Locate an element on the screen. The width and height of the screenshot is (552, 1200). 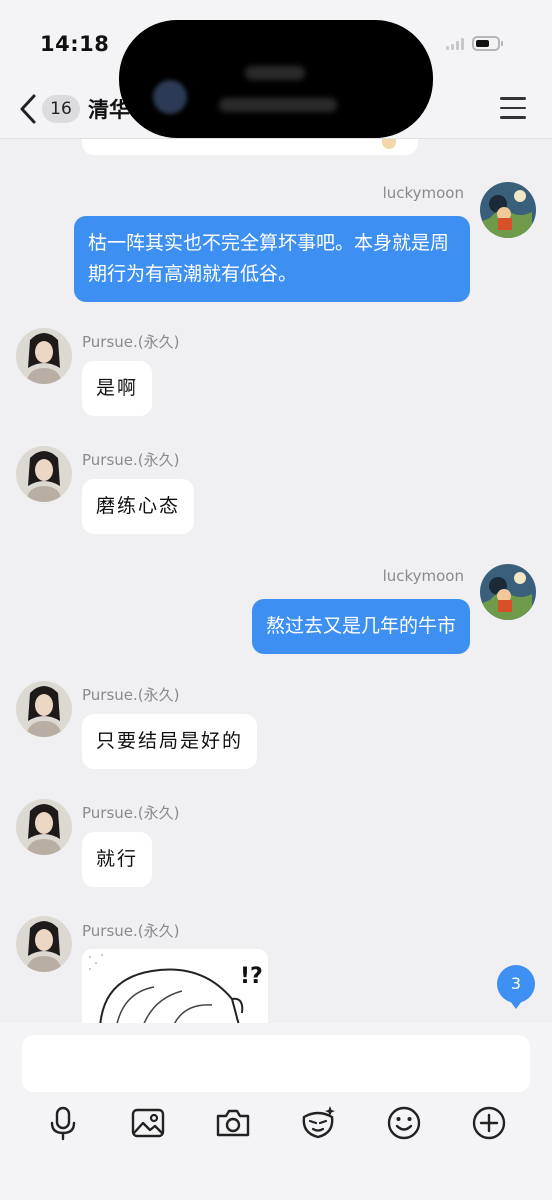
message-composer is located at coordinates (276, 1111).